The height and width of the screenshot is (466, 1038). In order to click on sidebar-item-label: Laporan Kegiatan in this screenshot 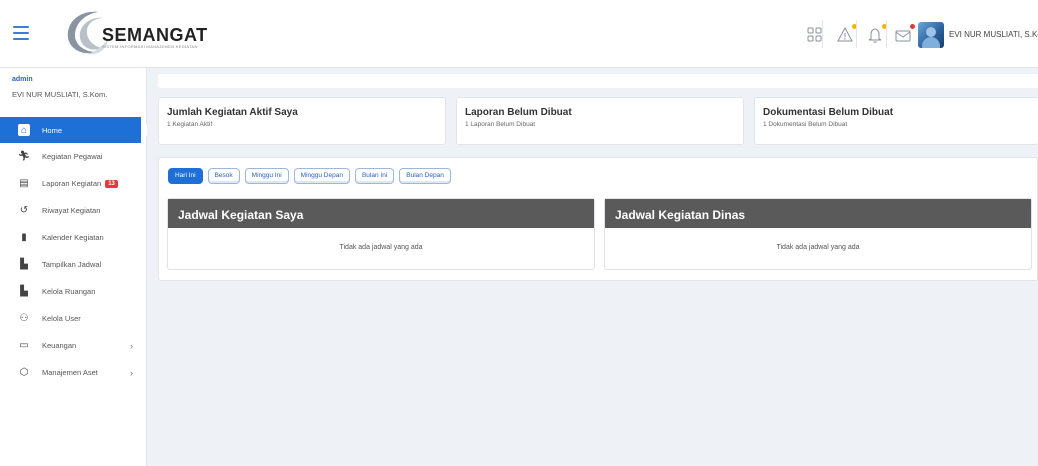, I will do `click(72, 183)`.